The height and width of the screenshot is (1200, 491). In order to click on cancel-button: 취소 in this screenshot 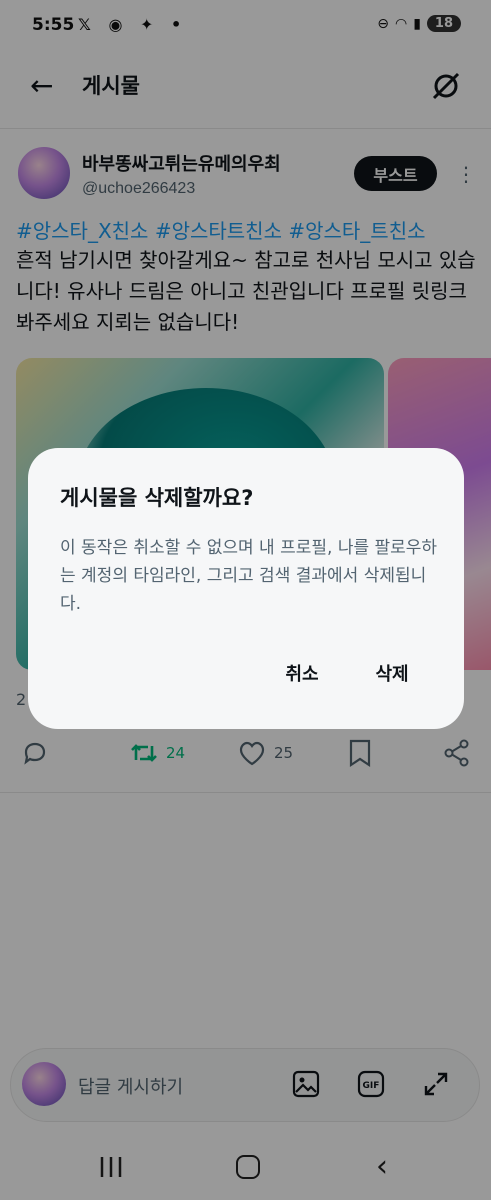, I will do `click(302, 673)`.